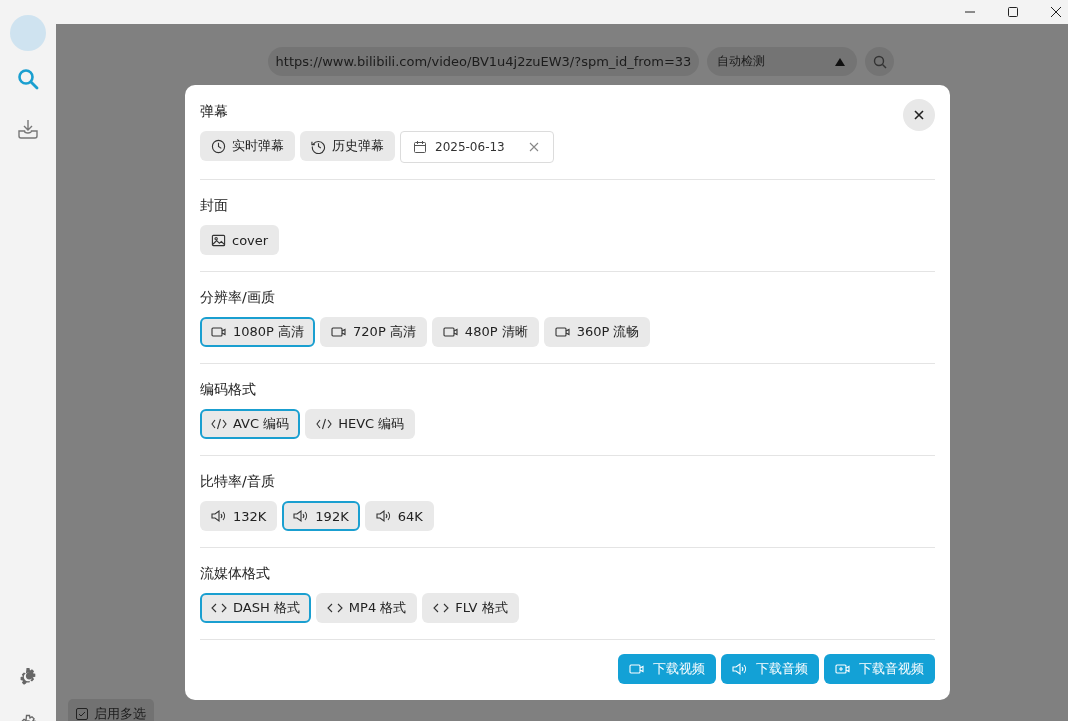 The height and width of the screenshot is (721, 1068). I want to click on video-plus-icon, so click(843, 669).